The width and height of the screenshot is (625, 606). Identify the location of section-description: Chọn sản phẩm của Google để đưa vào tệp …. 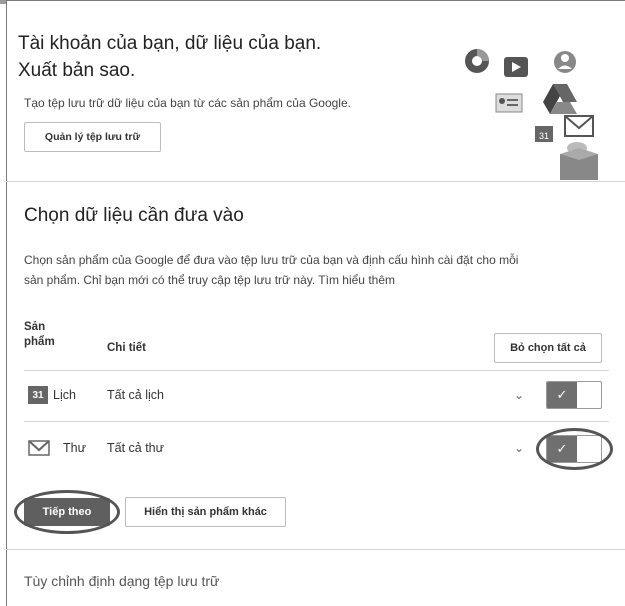
(316, 270).